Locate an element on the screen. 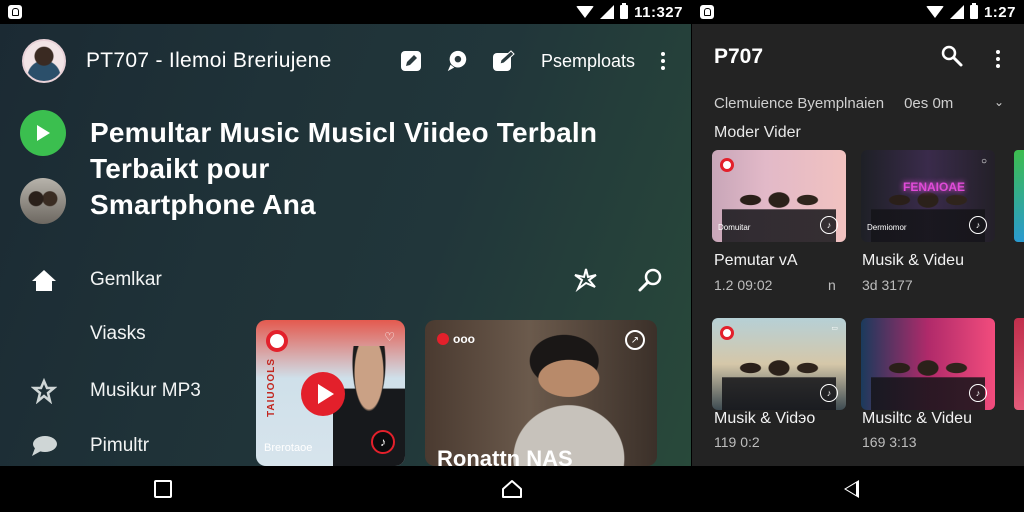 The height and width of the screenshot is (512, 1024). video-title: Musiltc & Videu is located at coordinates (917, 419).